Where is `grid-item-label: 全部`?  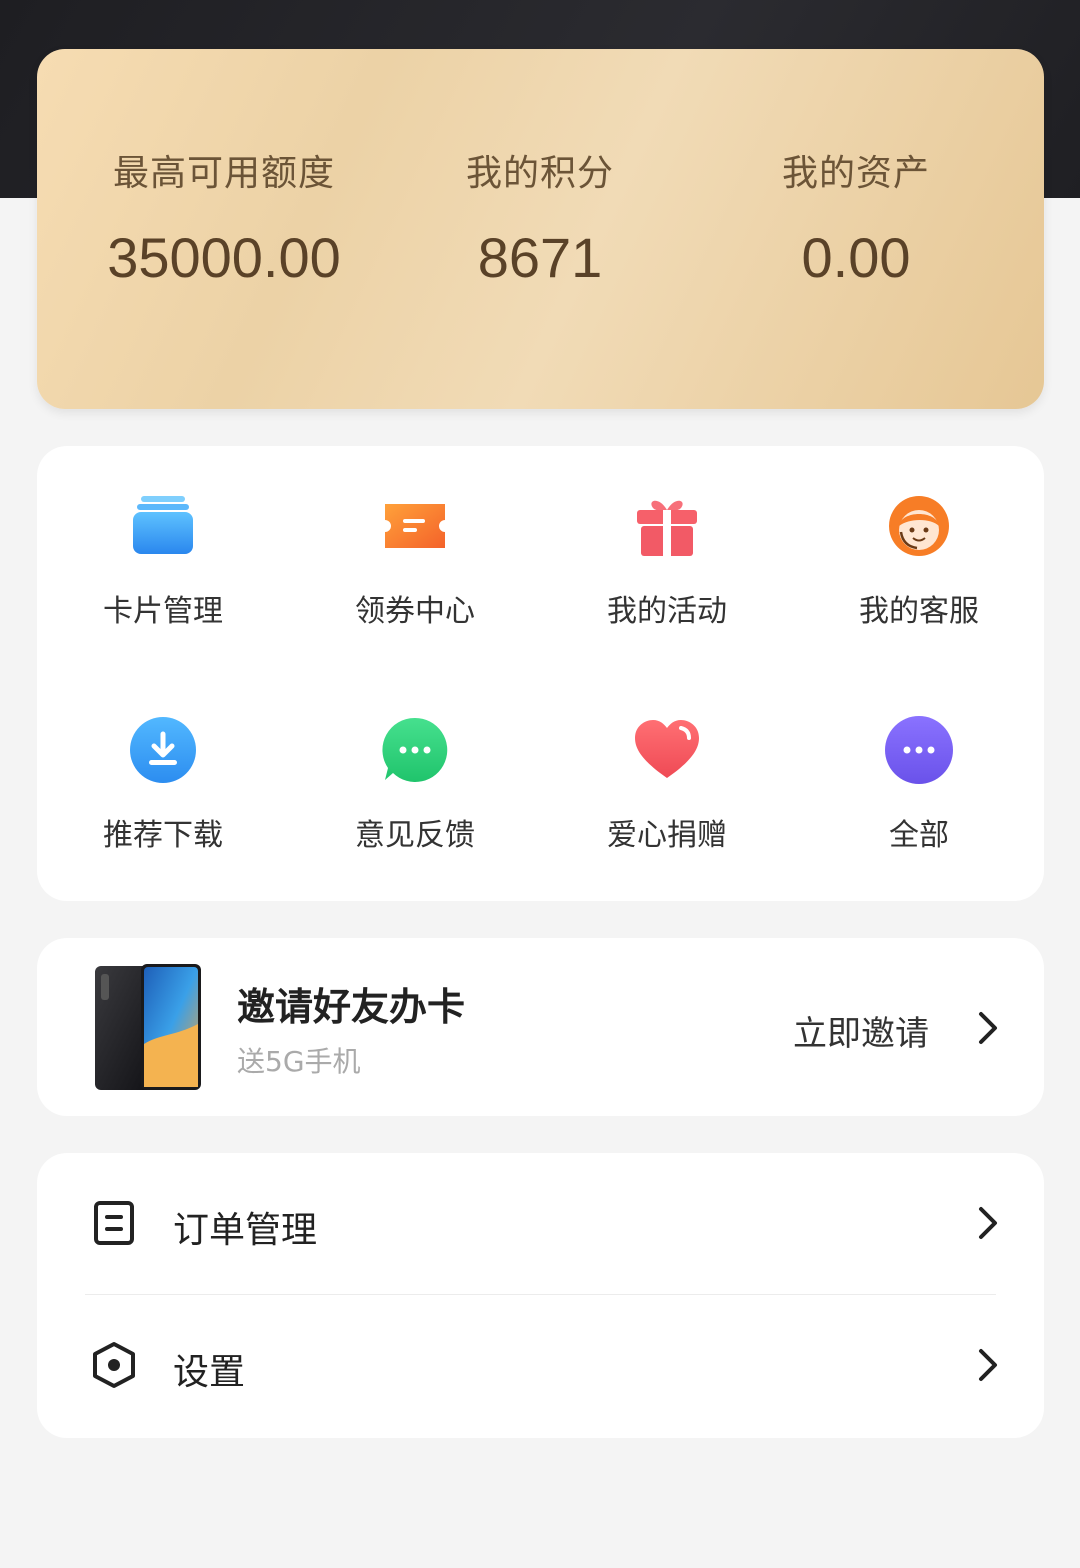
grid-item-label: 全部 is located at coordinates (919, 835).